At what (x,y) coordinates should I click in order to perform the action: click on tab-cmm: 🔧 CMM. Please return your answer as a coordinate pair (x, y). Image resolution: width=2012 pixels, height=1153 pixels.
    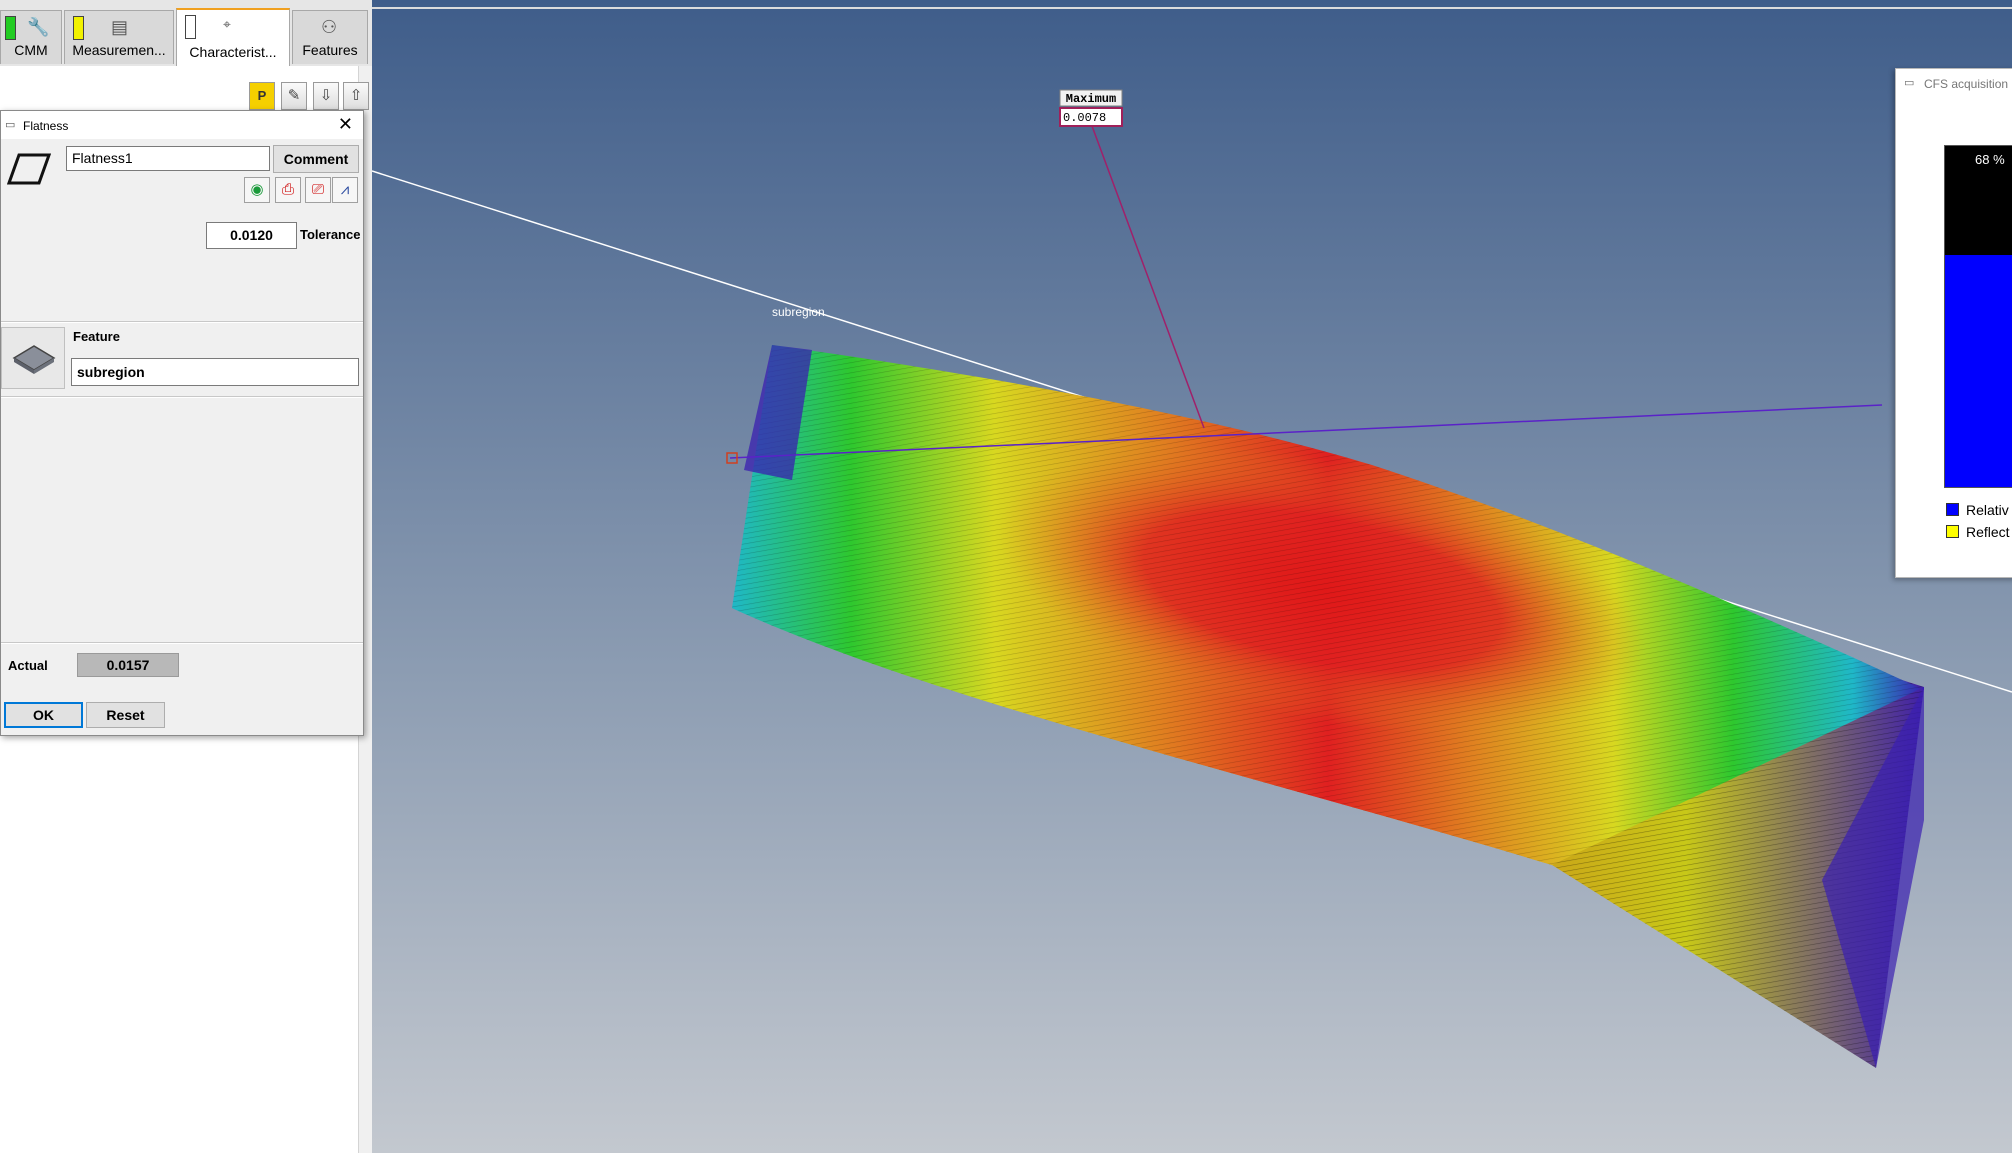
    Looking at the image, I should click on (31, 37).